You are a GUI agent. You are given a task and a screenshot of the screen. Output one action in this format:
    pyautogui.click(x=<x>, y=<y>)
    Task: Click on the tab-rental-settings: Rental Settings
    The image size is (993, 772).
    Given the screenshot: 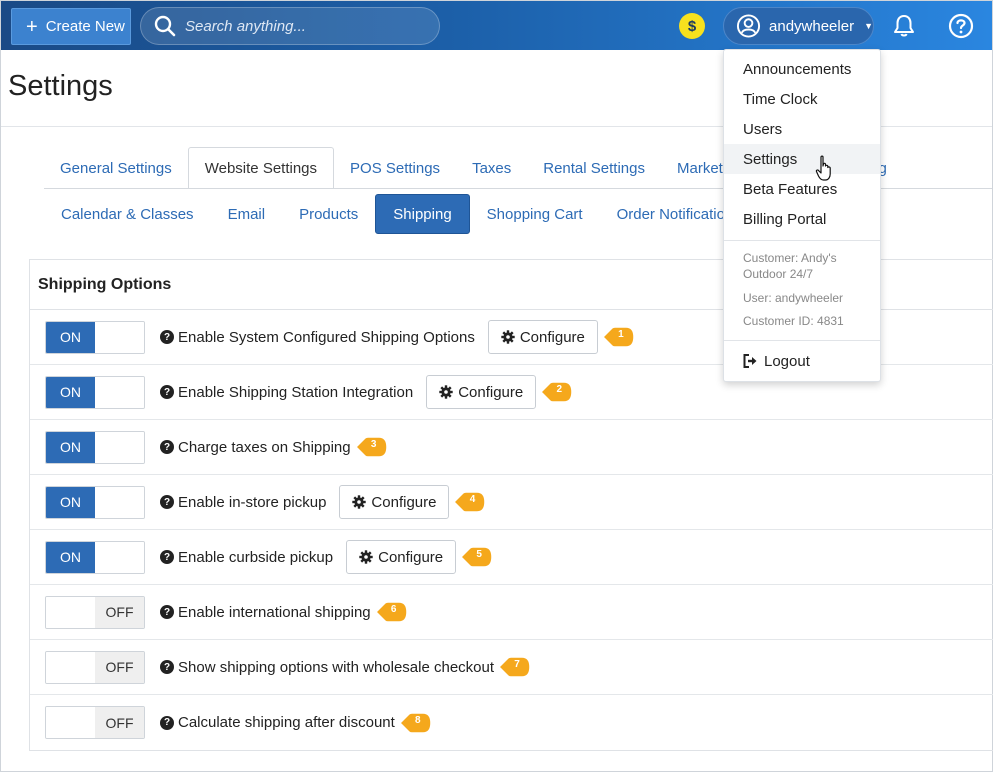 What is the action you would take?
    pyautogui.click(x=594, y=168)
    